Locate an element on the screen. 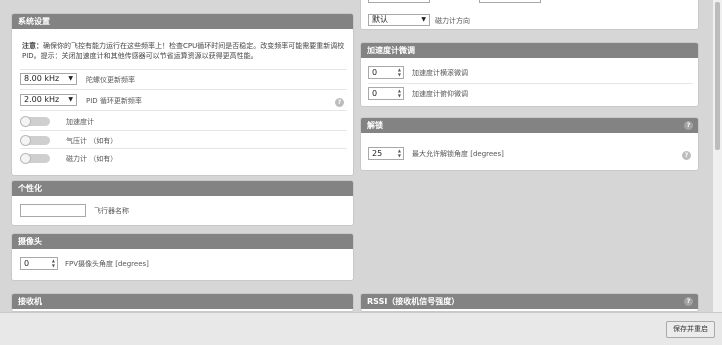 The height and width of the screenshot is (345, 722). craft-name-input is located at coordinates (53, 210).